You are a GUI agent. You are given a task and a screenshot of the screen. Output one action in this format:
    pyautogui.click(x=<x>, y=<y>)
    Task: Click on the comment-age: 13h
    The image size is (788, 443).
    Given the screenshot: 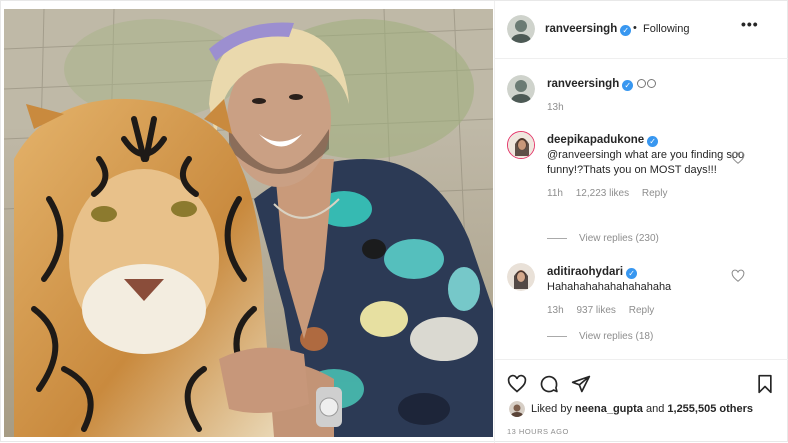 What is the action you would take?
    pyautogui.click(x=555, y=310)
    